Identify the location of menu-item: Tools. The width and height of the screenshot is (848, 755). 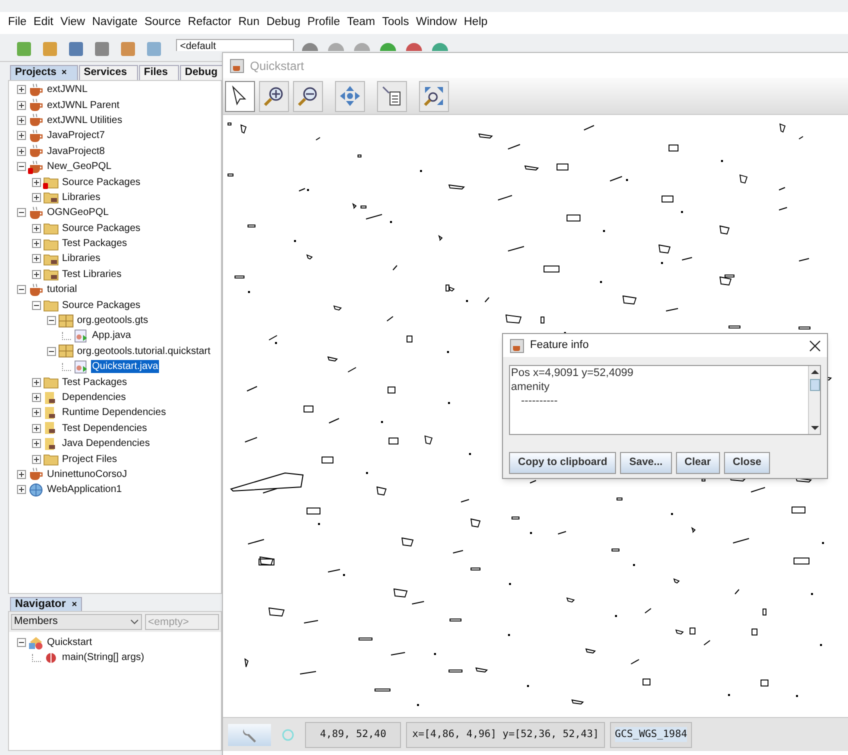
(395, 23).